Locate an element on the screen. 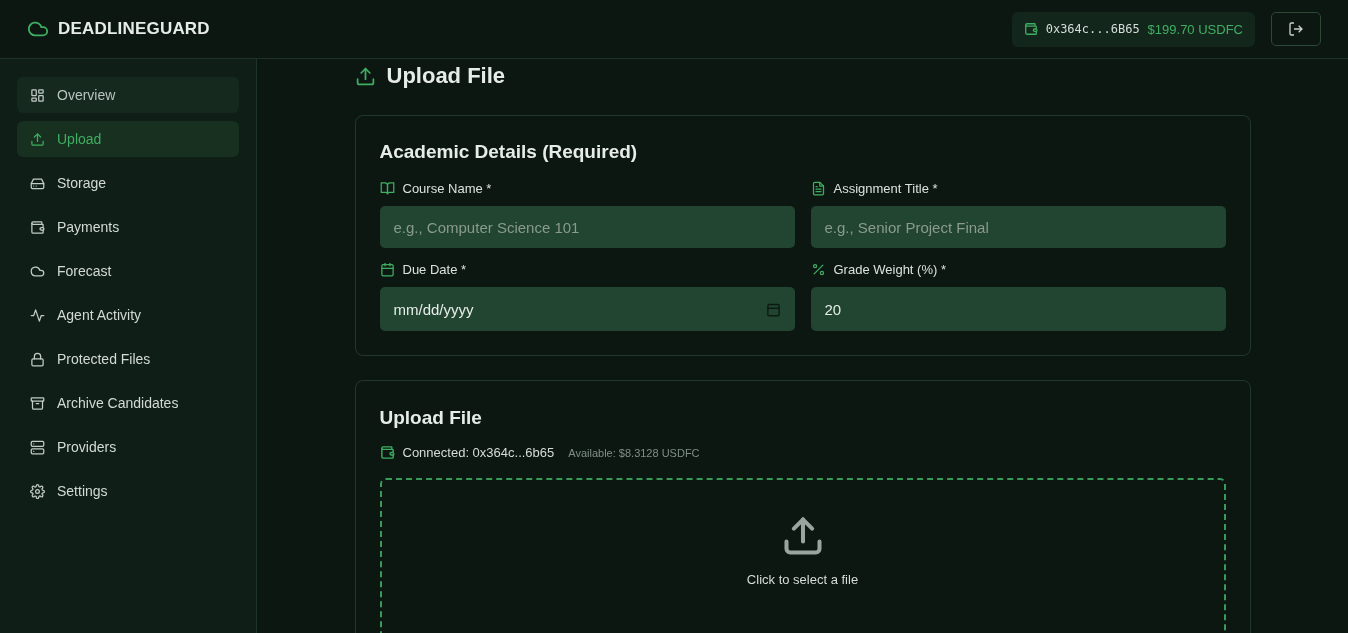 This screenshot has height=633, width=1348. sidebar-item: Payments is located at coordinates (128, 227).